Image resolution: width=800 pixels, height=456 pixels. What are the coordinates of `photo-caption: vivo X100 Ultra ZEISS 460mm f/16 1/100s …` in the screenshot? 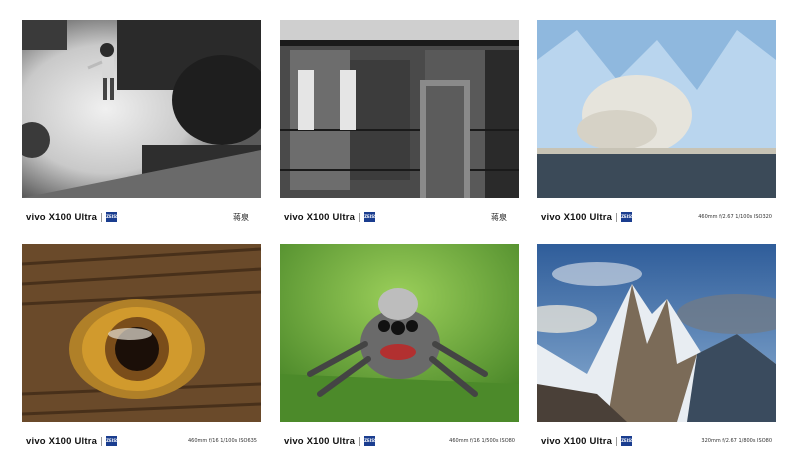 It's located at (141, 441).